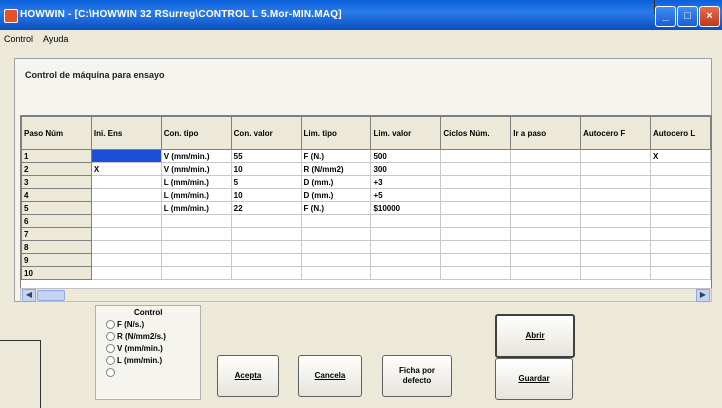 Image resolution: width=722 pixels, height=408 pixels. I want to click on cell-autocero-l: X, so click(680, 156).